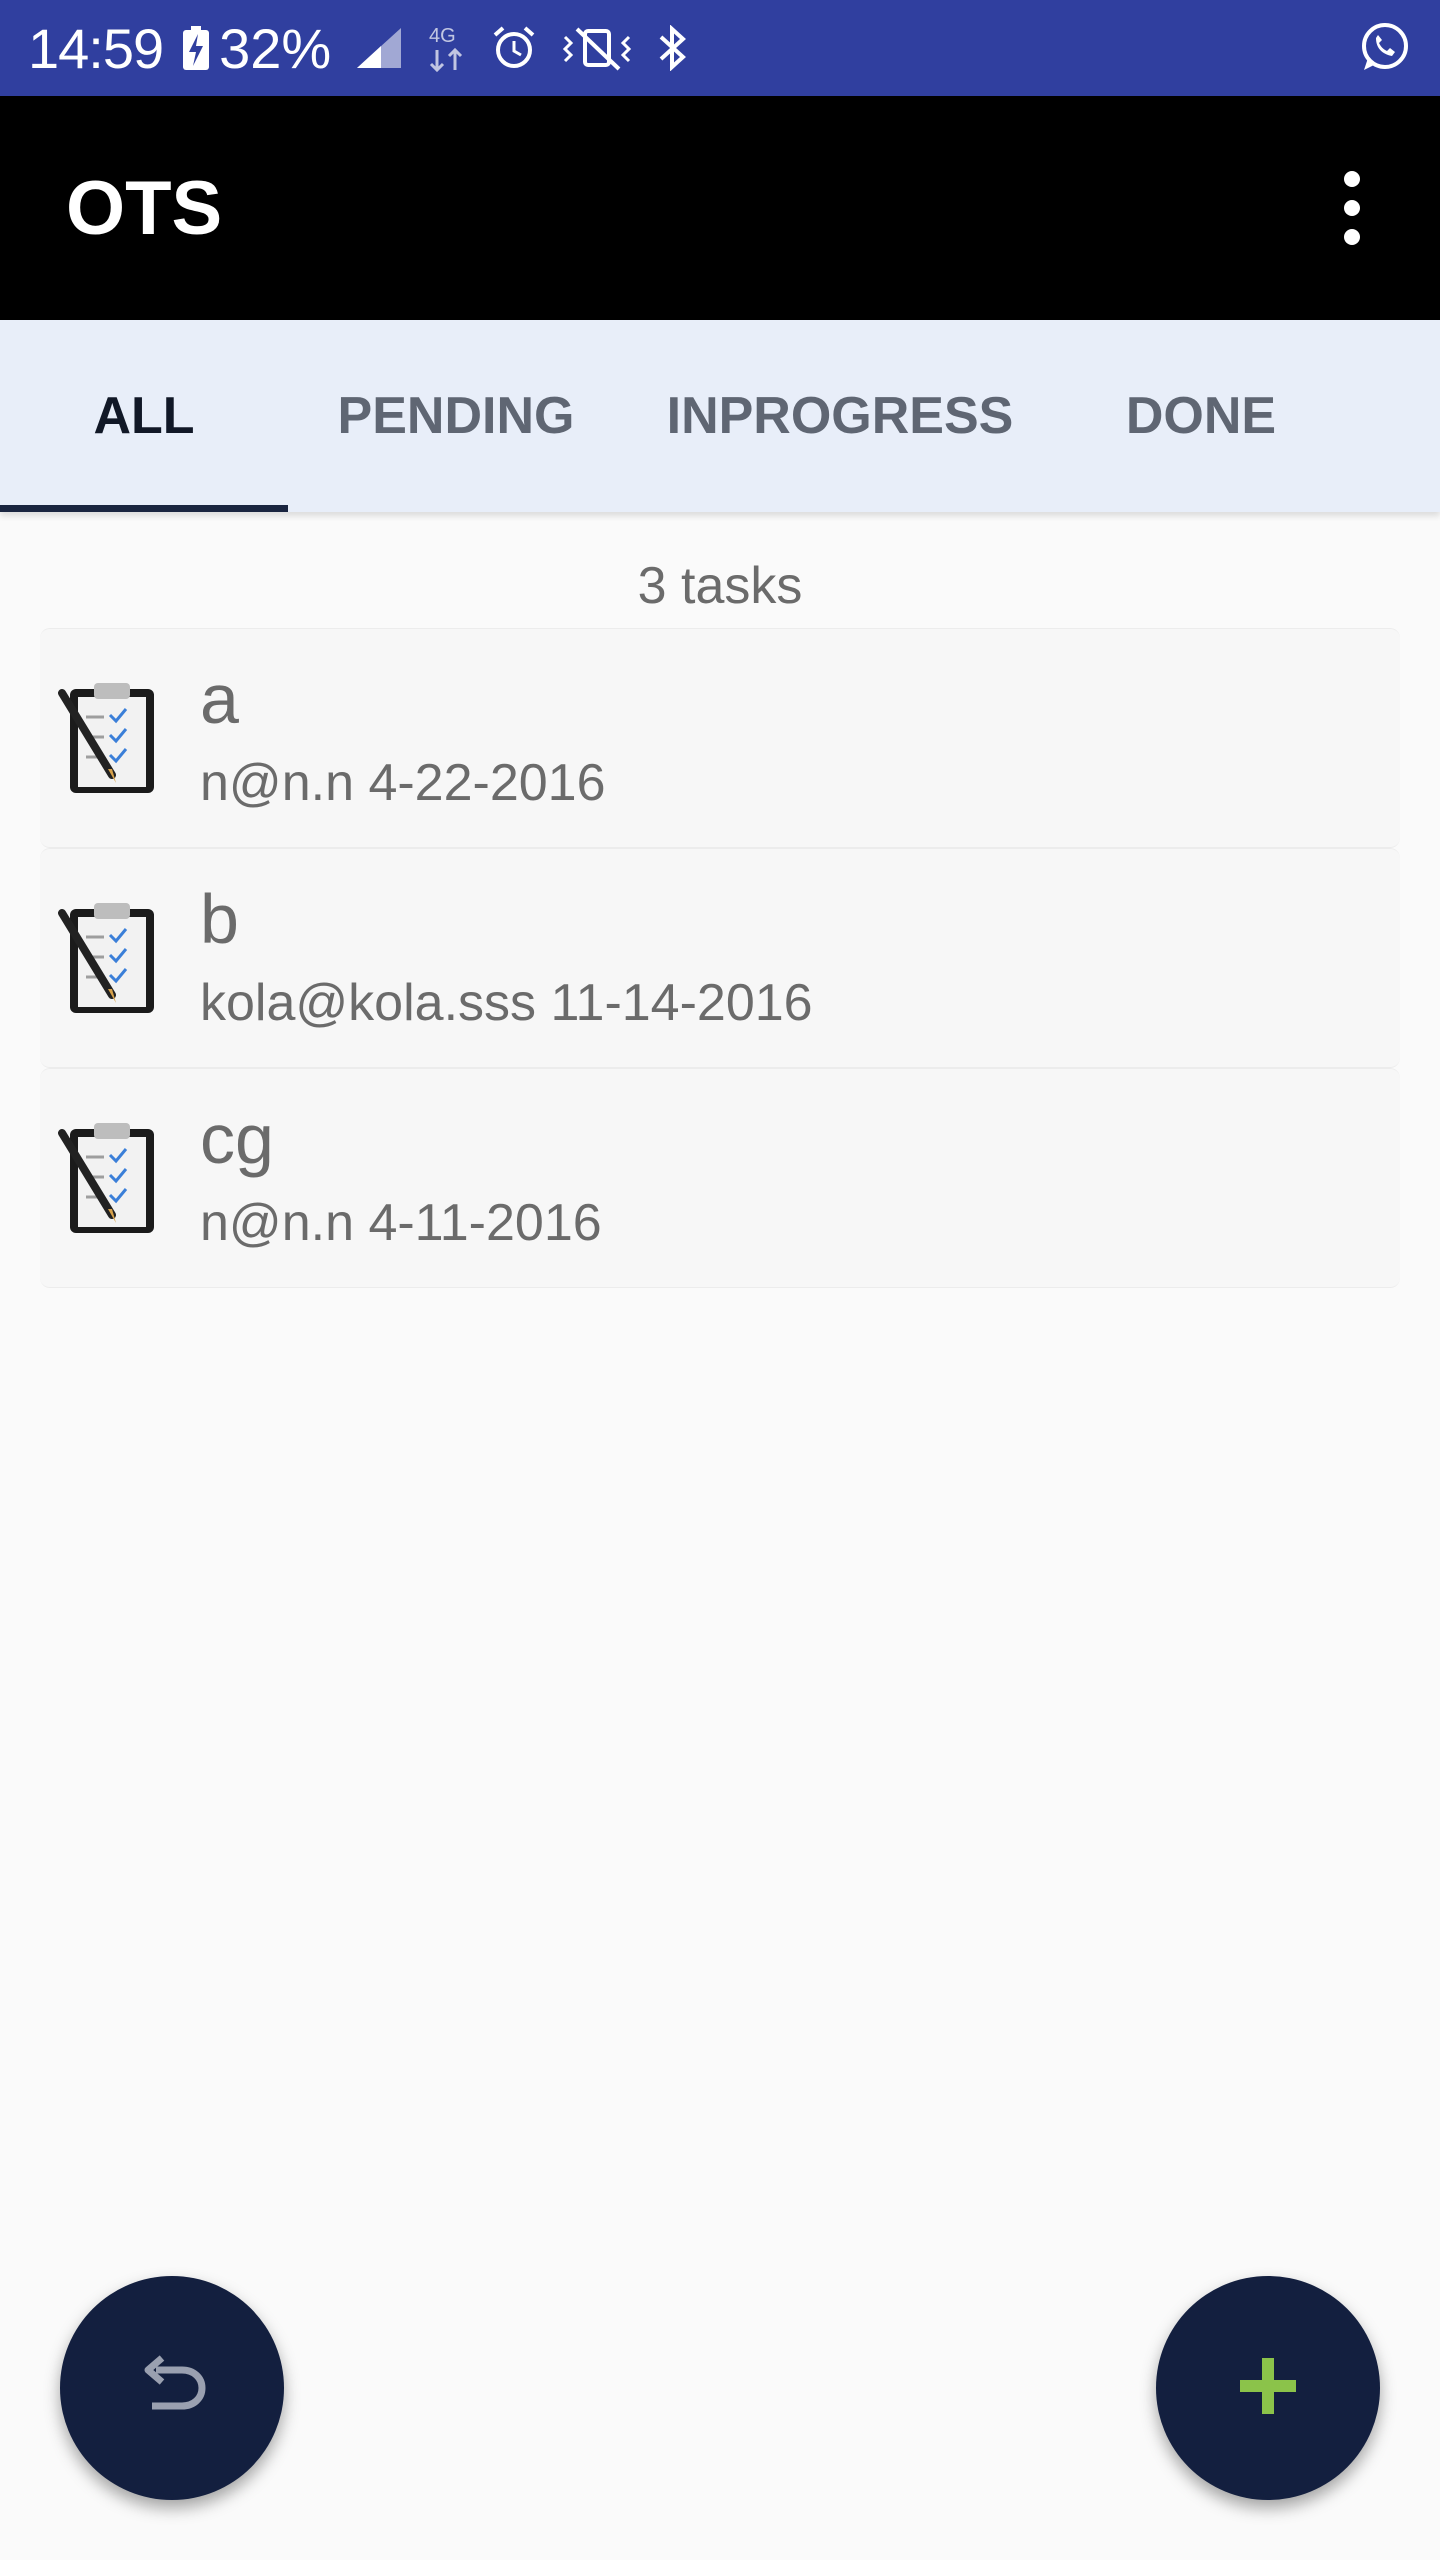 This screenshot has width=1440, height=2560. I want to click on vibrate-mute-icon, so click(597, 48).